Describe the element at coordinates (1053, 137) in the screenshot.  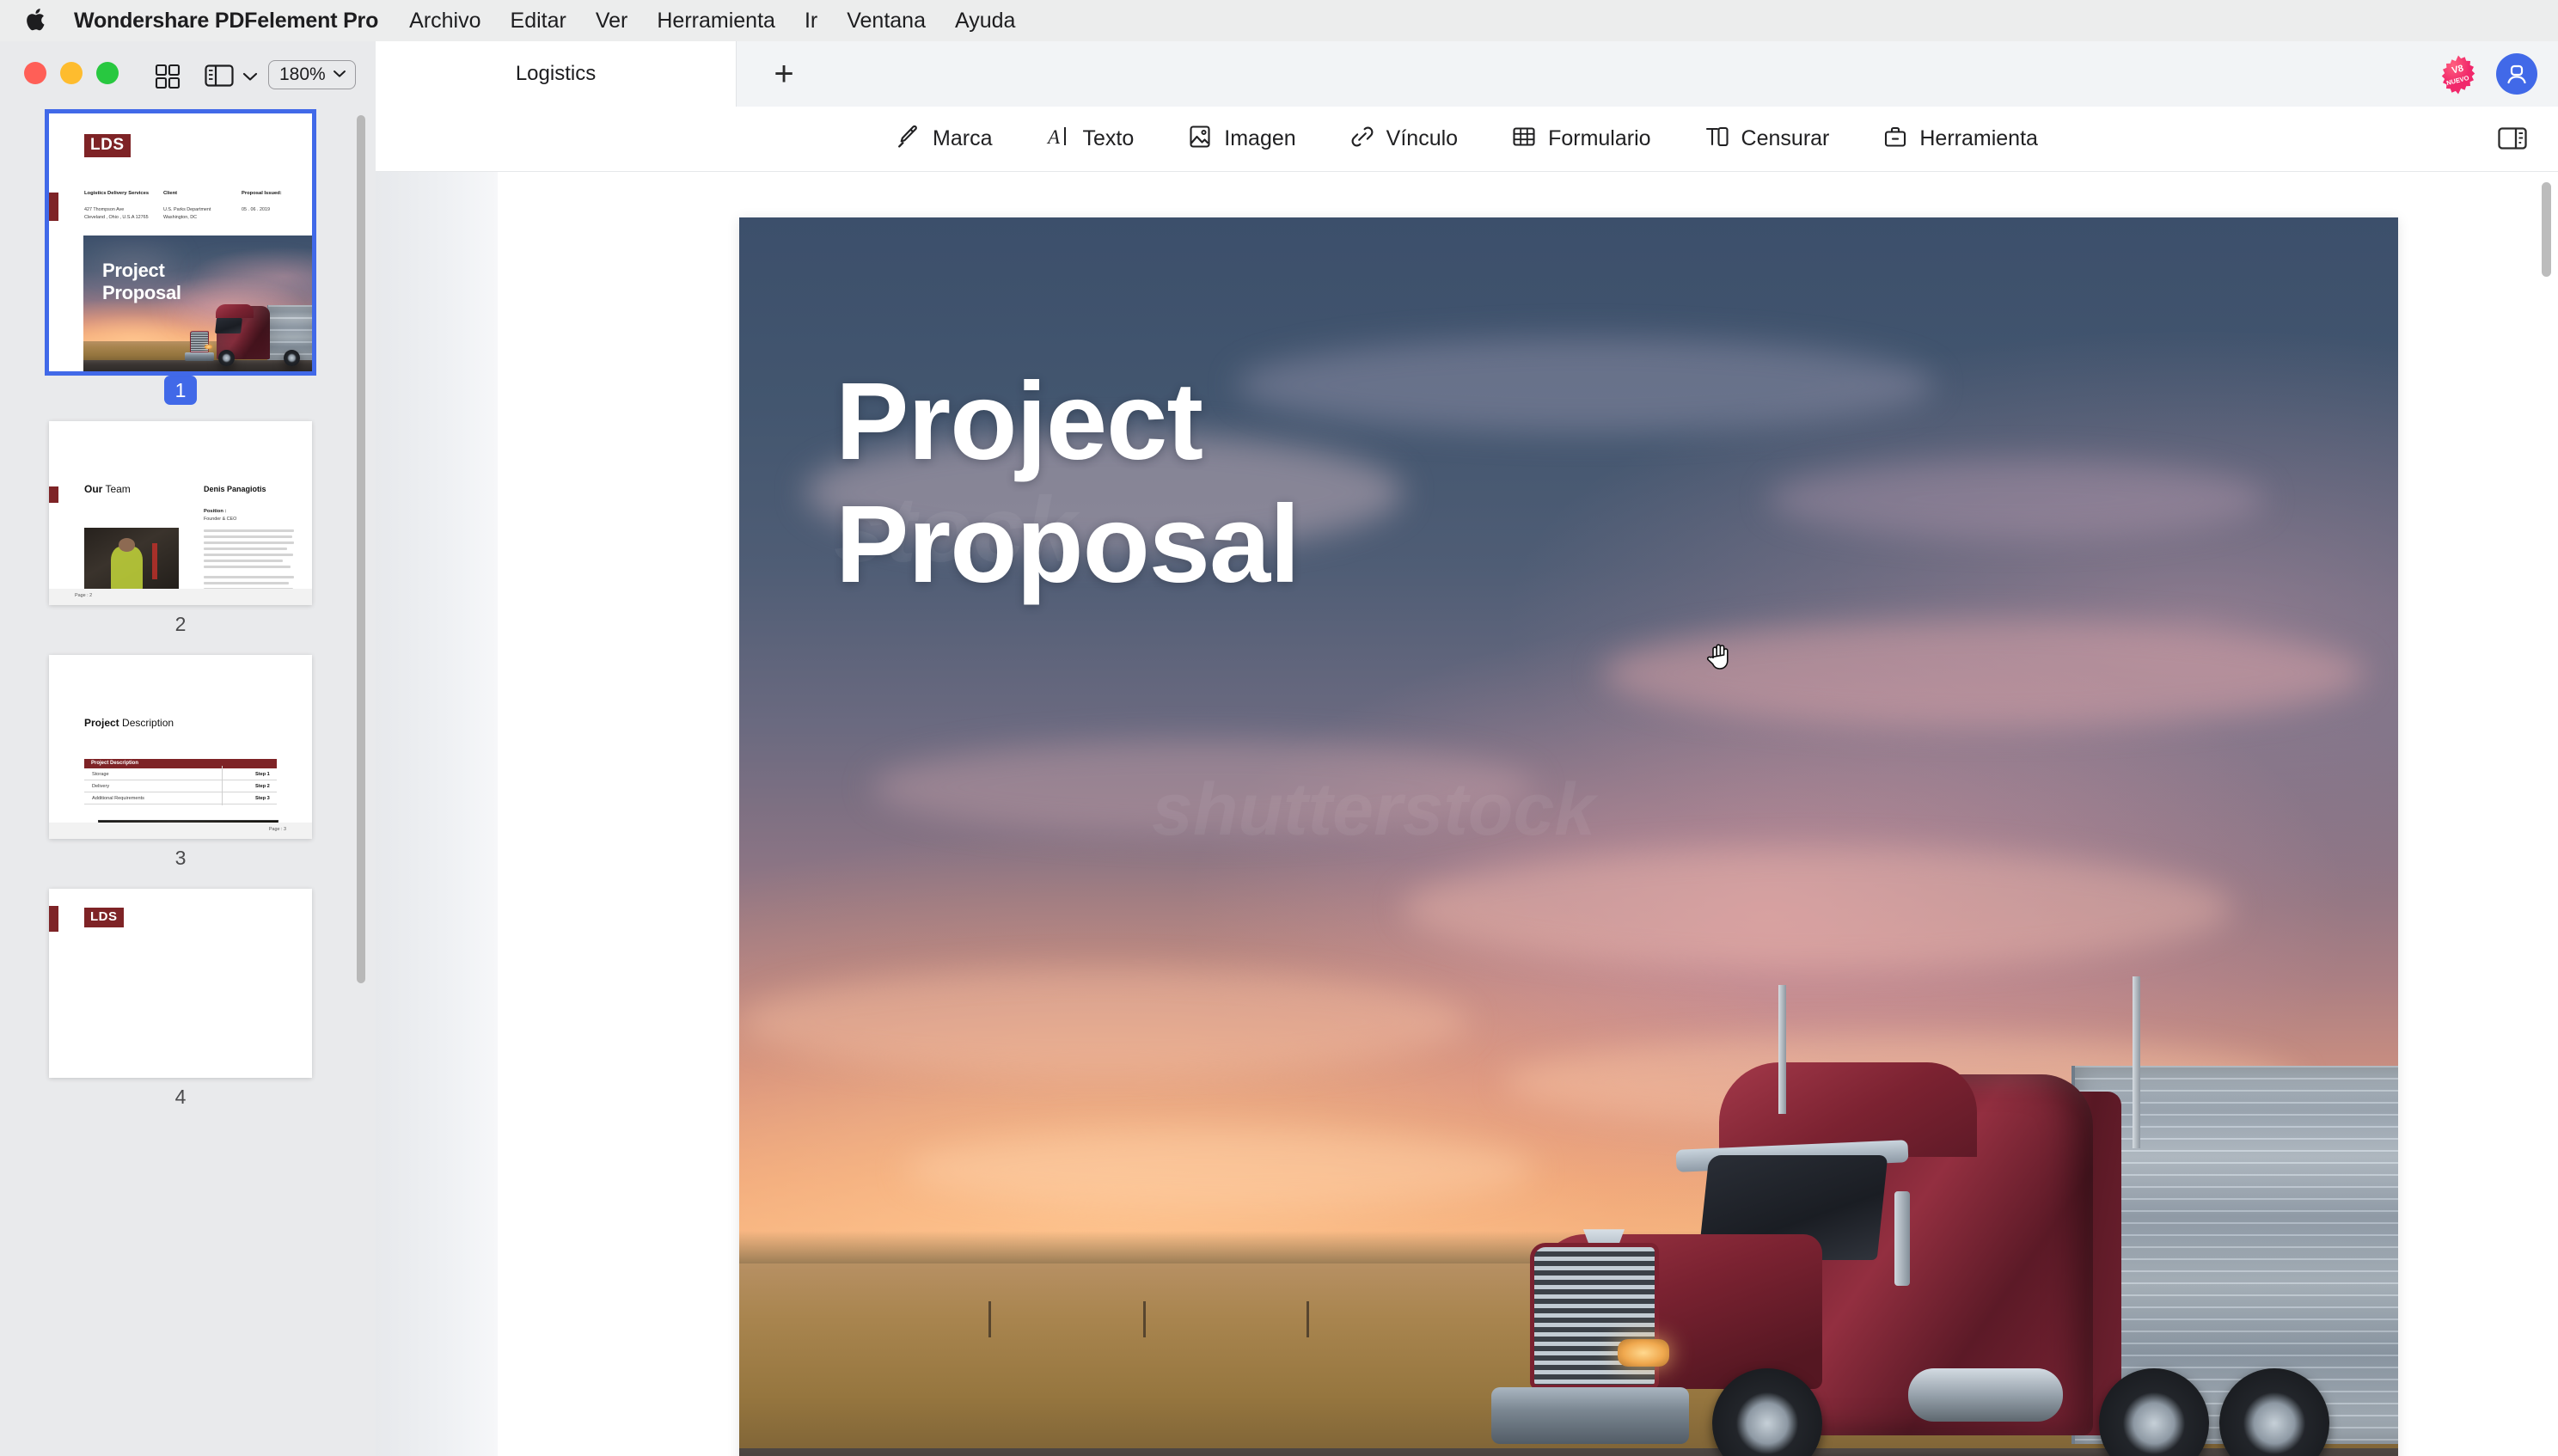
I see `svg-text: A` at that location.